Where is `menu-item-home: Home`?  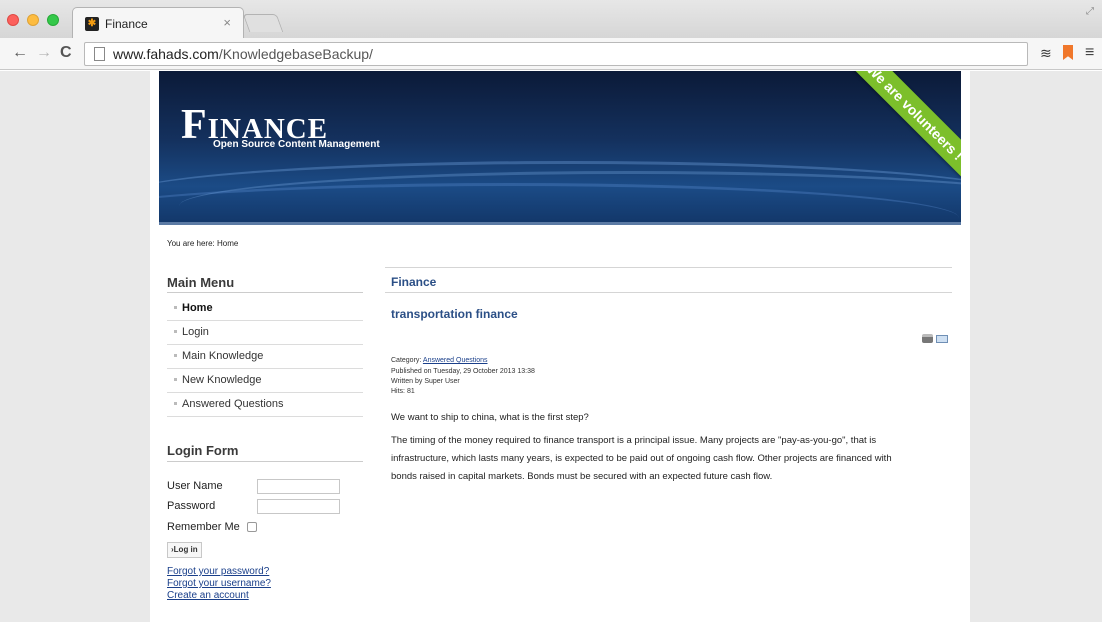
menu-item-home: Home is located at coordinates (265, 309).